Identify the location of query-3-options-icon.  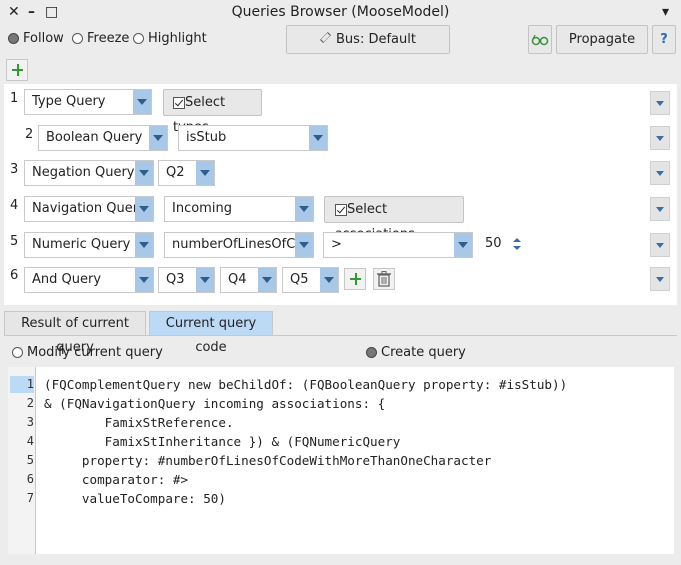
(660, 173).